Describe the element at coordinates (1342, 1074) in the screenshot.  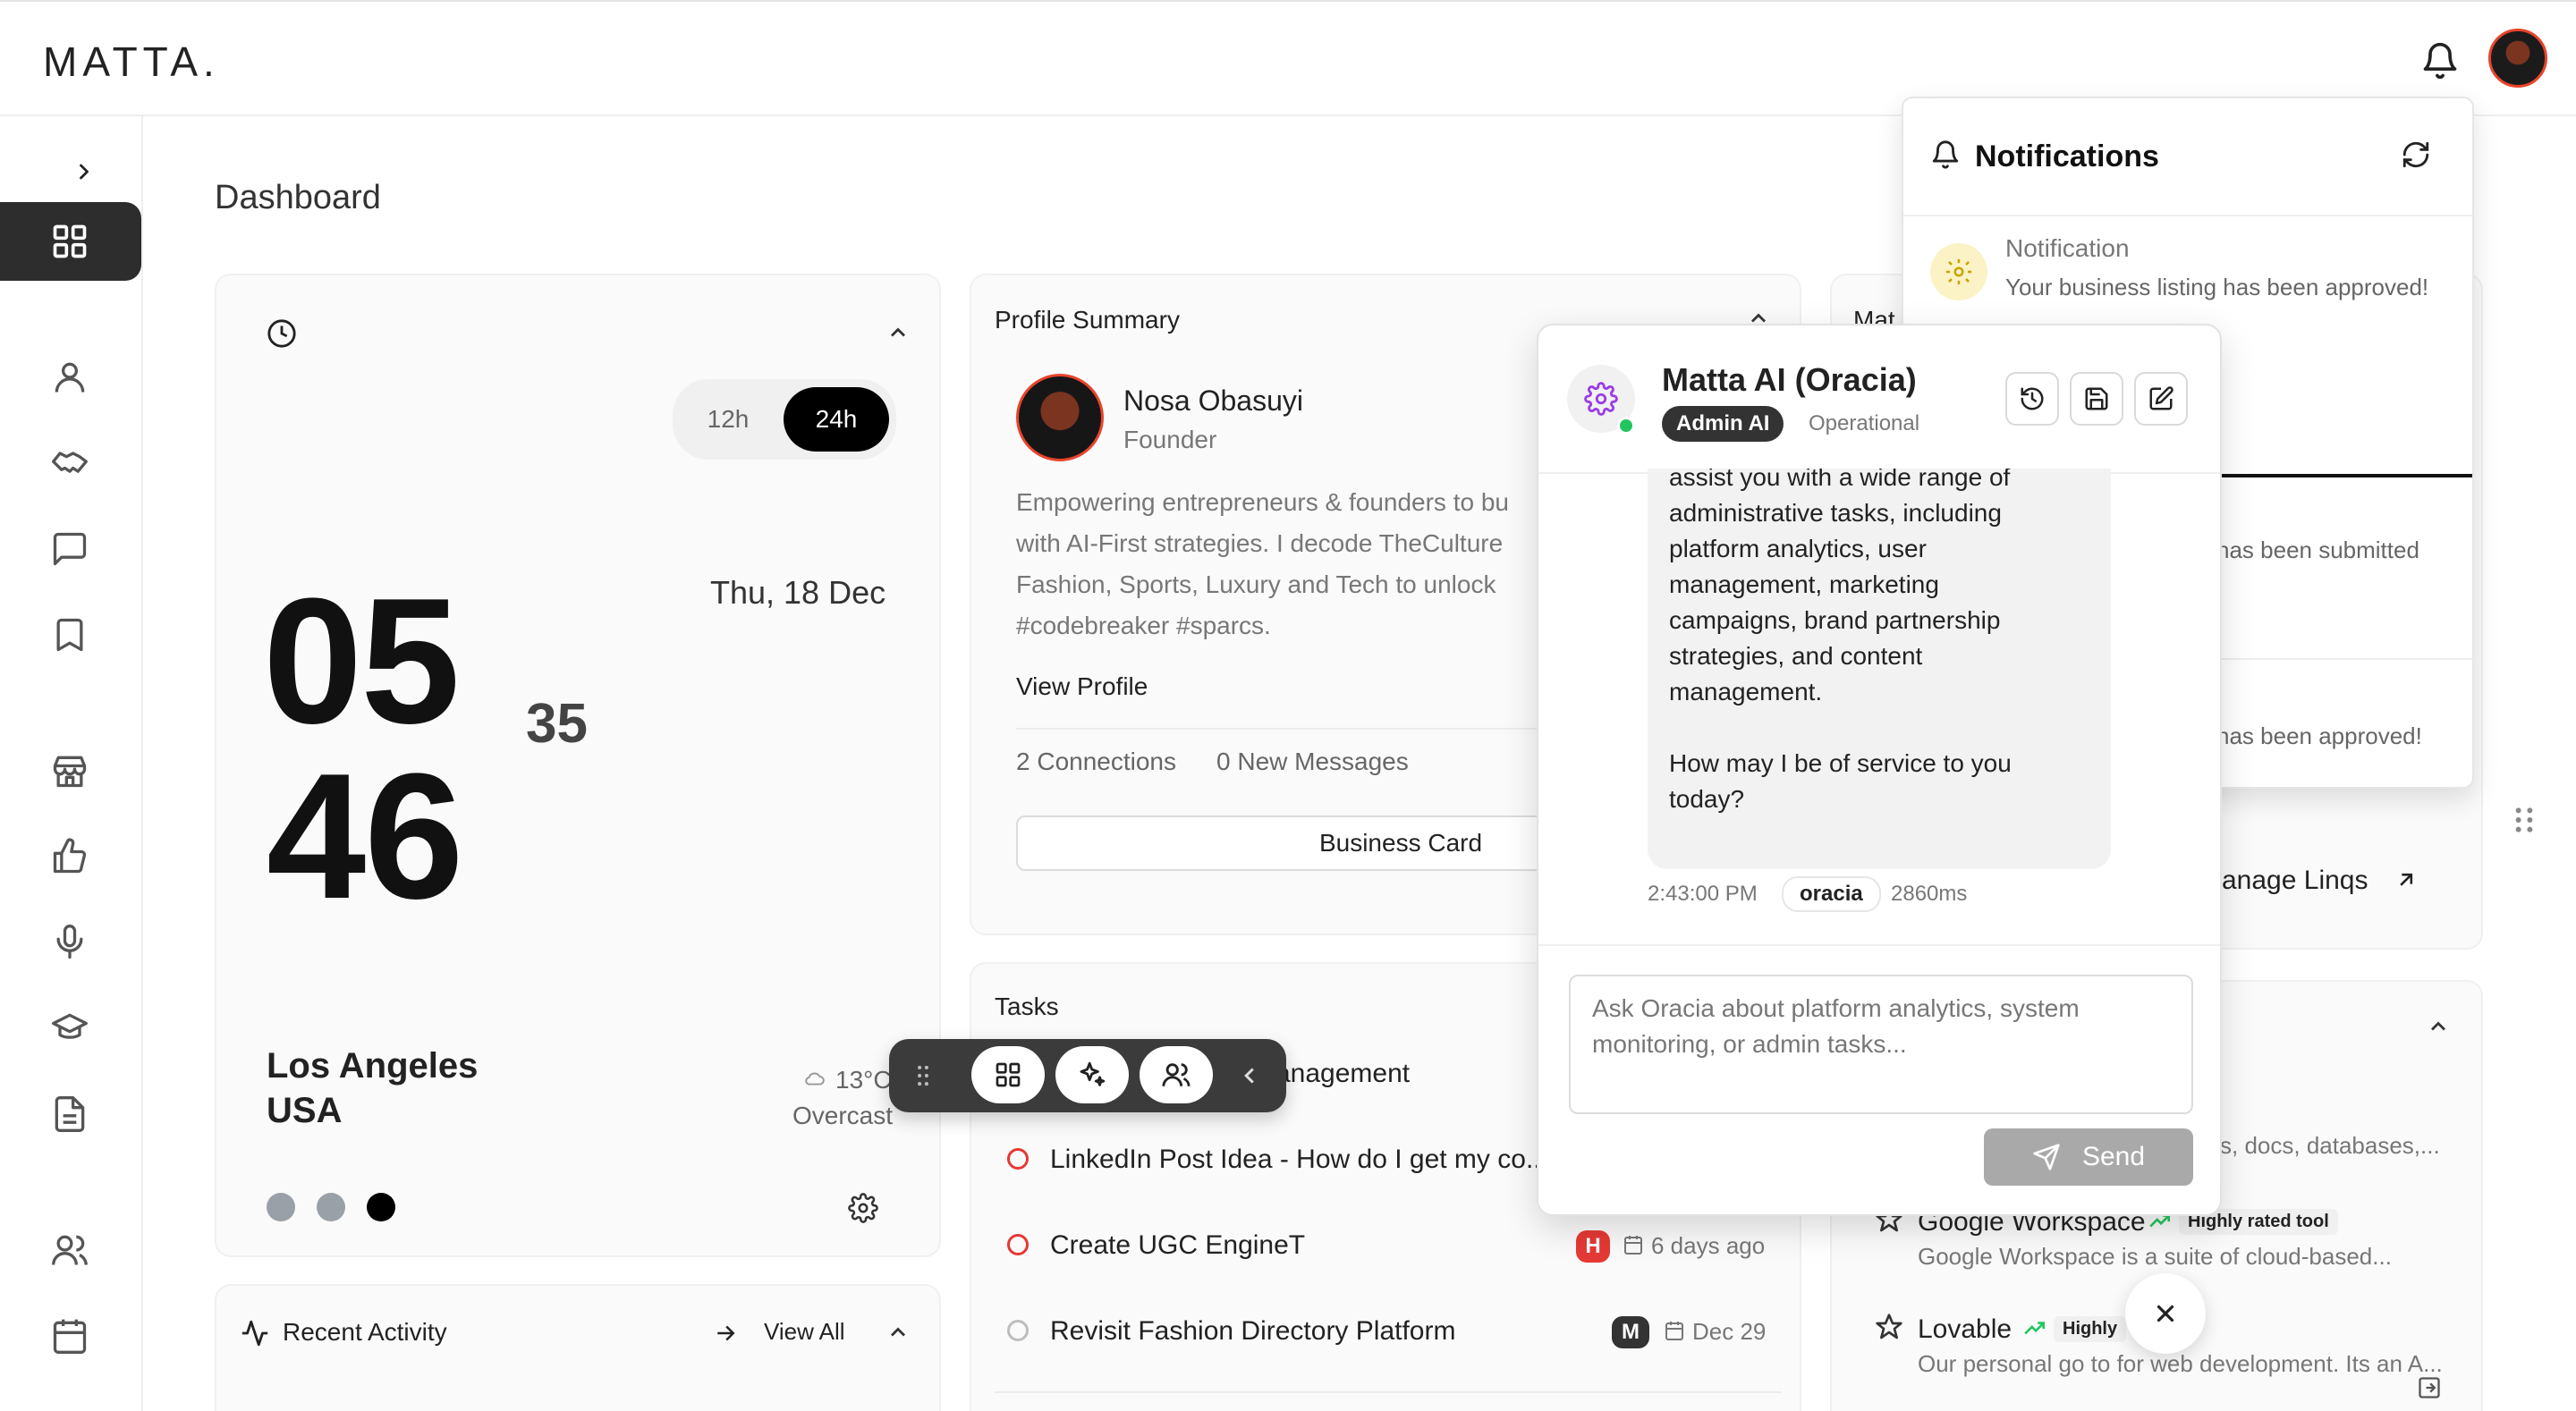
I see `task-title: anagement` at that location.